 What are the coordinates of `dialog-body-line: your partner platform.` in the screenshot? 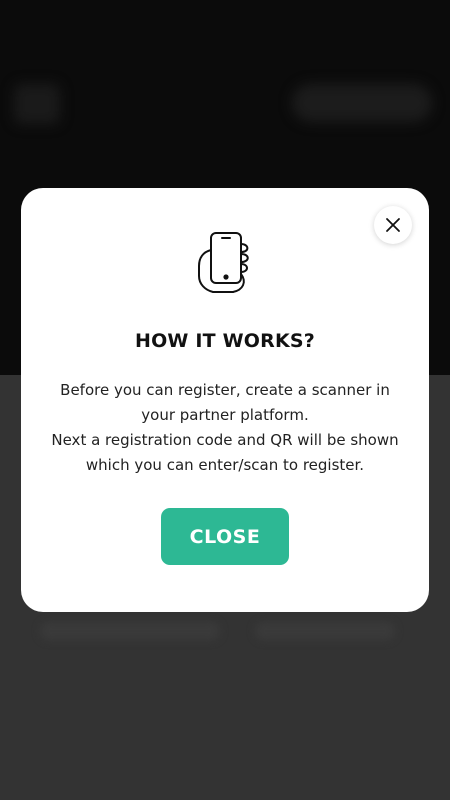 It's located at (225, 415).